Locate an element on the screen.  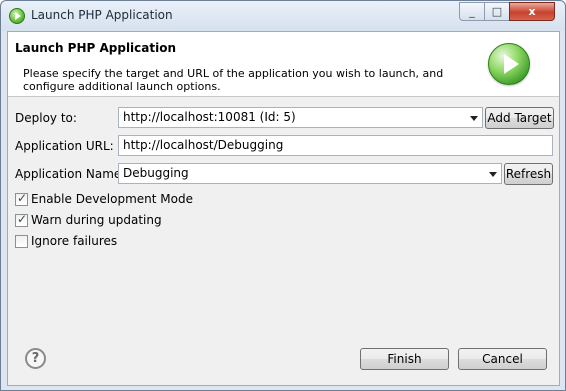
add-target-button: Add Target is located at coordinates (519, 118).